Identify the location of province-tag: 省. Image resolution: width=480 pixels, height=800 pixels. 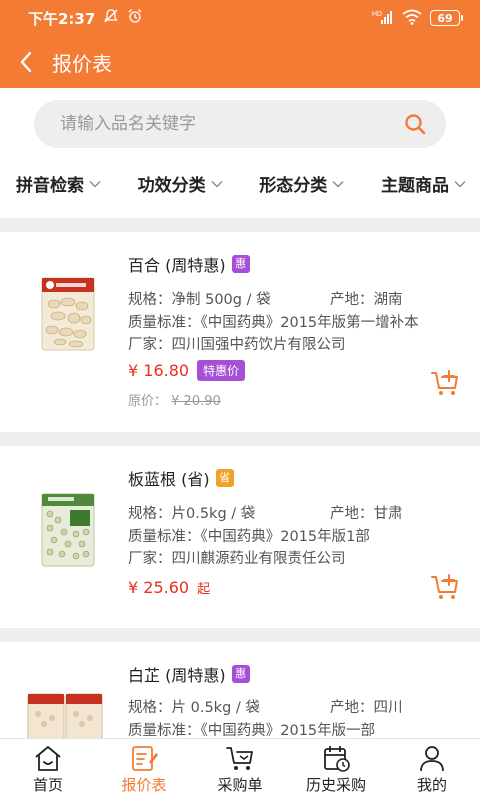
(224, 478).